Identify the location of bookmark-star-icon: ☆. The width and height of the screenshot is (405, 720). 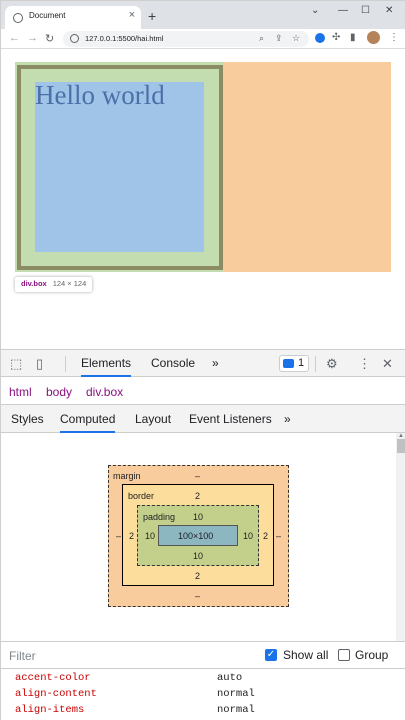
(296, 38).